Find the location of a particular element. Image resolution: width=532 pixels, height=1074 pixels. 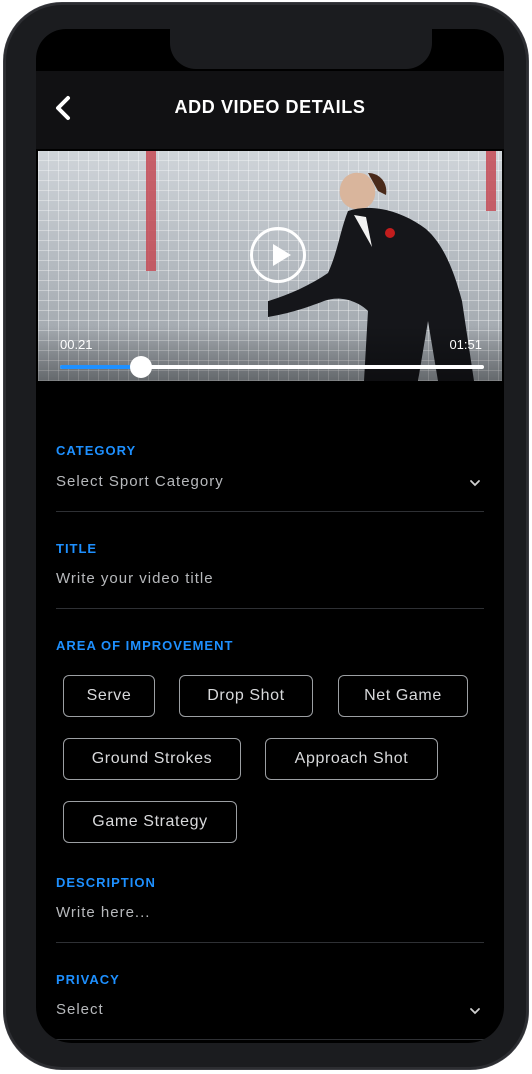

category-select: Select Sport Category is located at coordinates (270, 485).